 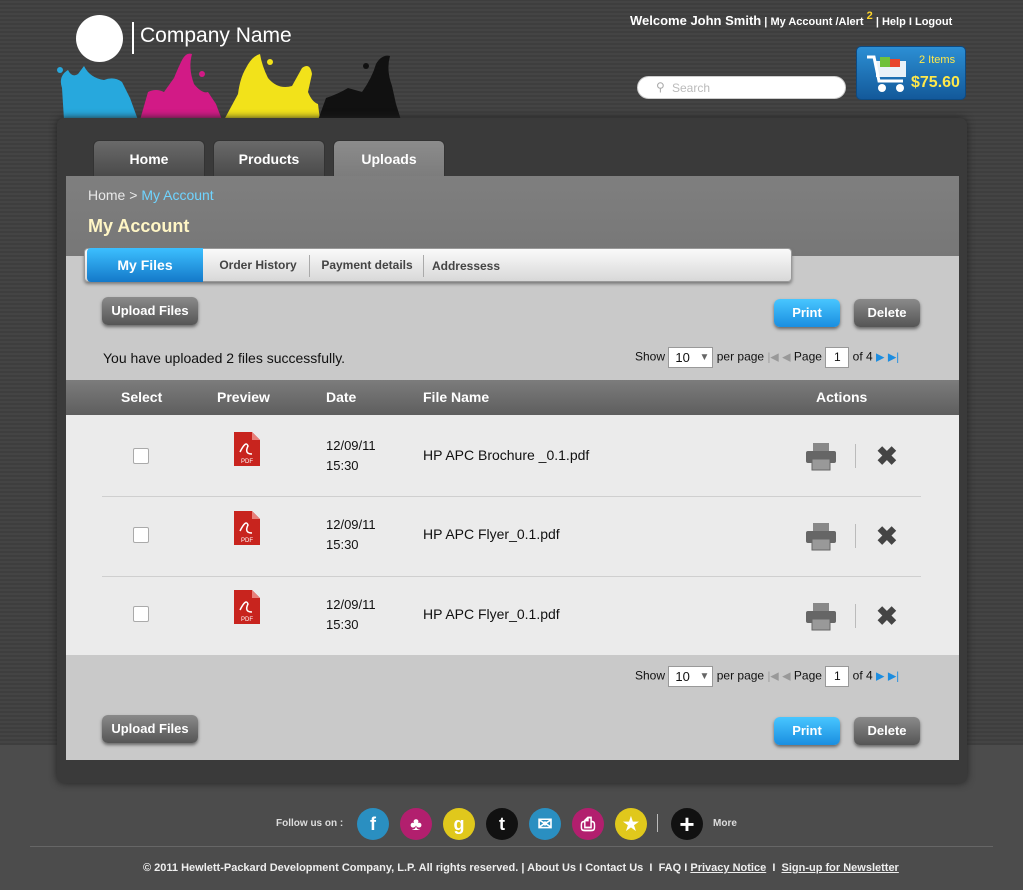 What do you see at coordinates (416, 824) in the screenshot?
I see `myspace-icon: ♣` at bounding box center [416, 824].